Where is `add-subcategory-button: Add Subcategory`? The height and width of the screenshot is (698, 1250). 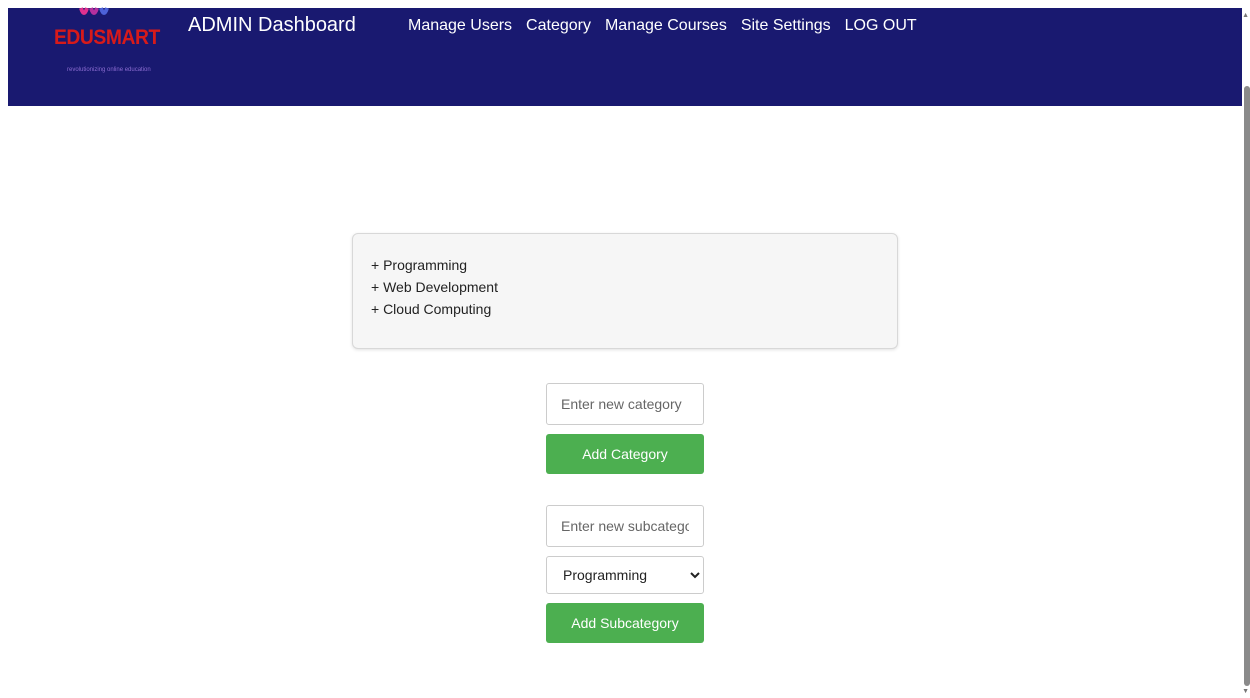
add-subcategory-button: Add Subcategory is located at coordinates (625, 623).